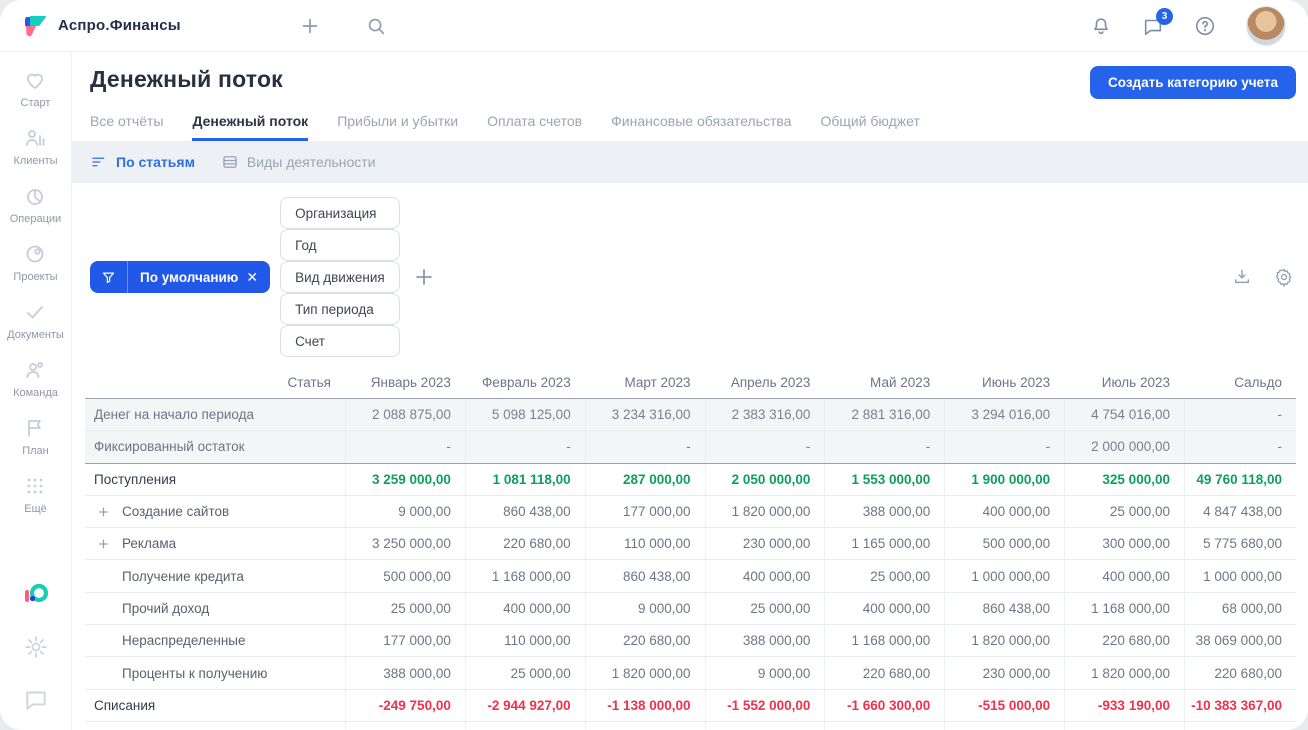  I want to click on row-label: Закупка лицензий, so click(215, 726).